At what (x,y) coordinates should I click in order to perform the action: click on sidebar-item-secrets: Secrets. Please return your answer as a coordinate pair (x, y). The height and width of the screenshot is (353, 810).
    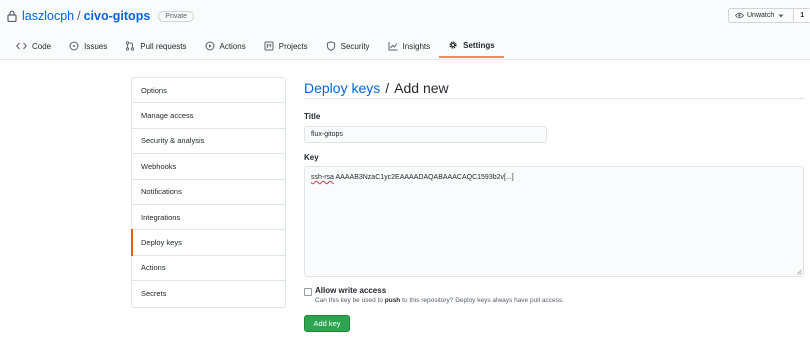
    Looking at the image, I should click on (208, 293).